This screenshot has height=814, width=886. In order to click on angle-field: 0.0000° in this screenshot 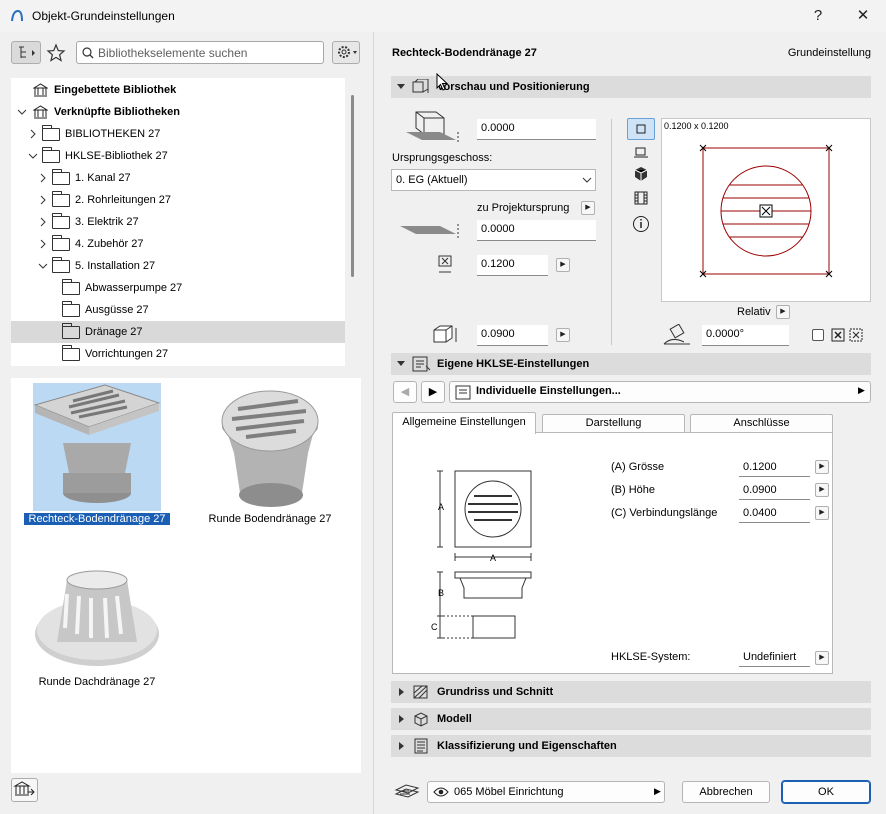, I will do `click(745, 335)`.